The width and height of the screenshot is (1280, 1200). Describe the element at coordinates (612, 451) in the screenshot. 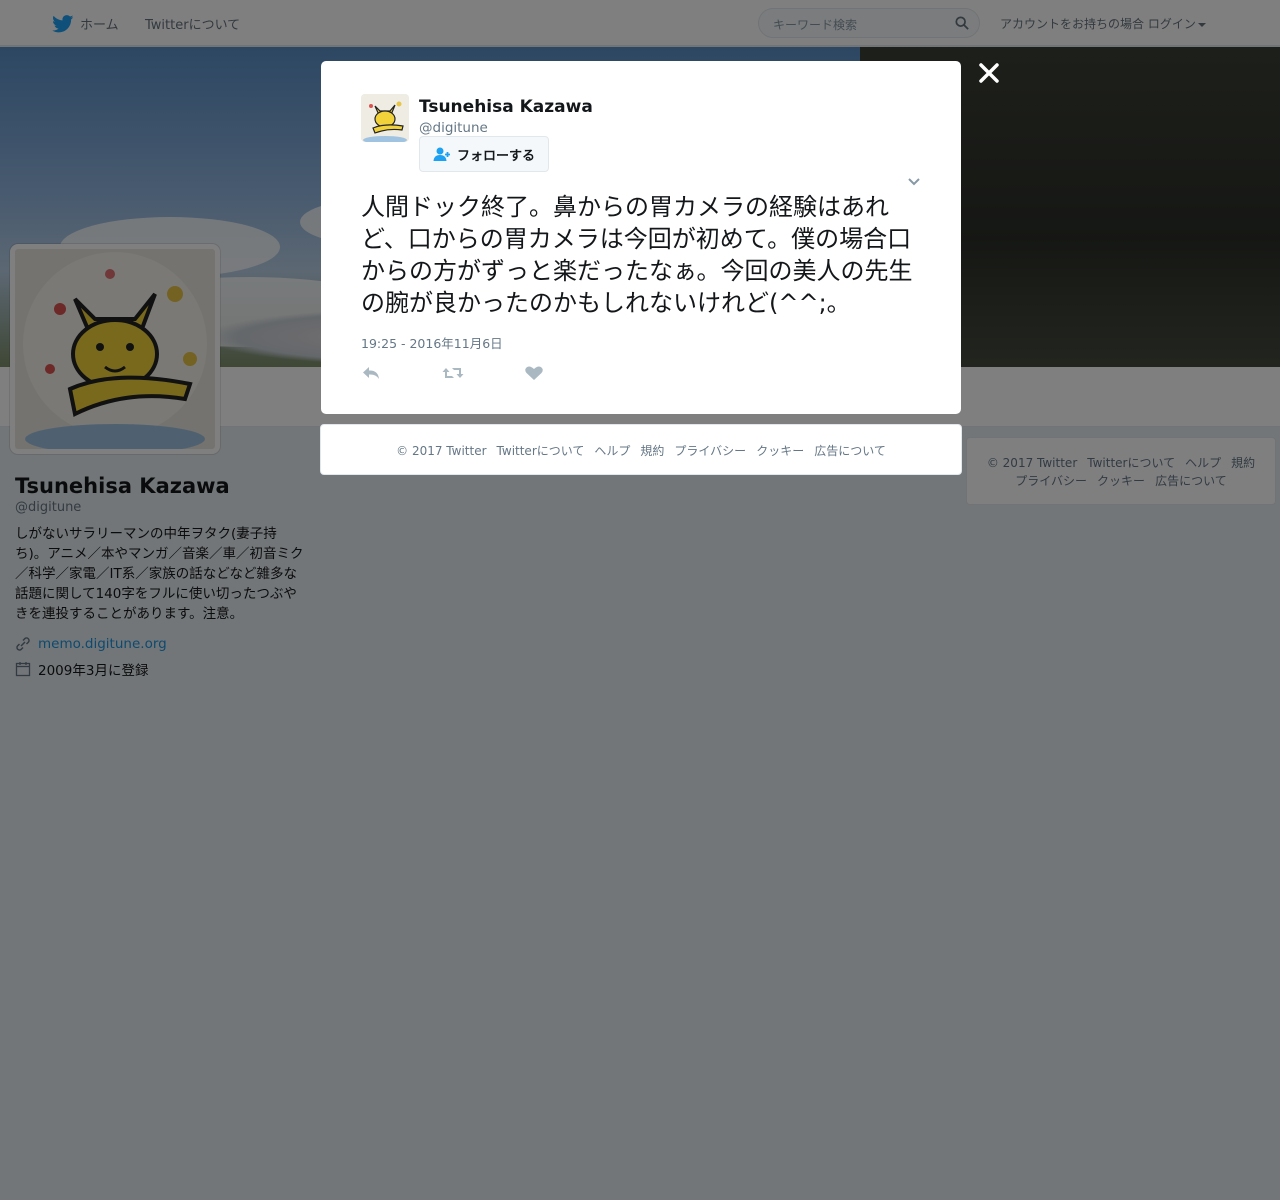

I see `footer-link-help: ヘルプ` at that location.